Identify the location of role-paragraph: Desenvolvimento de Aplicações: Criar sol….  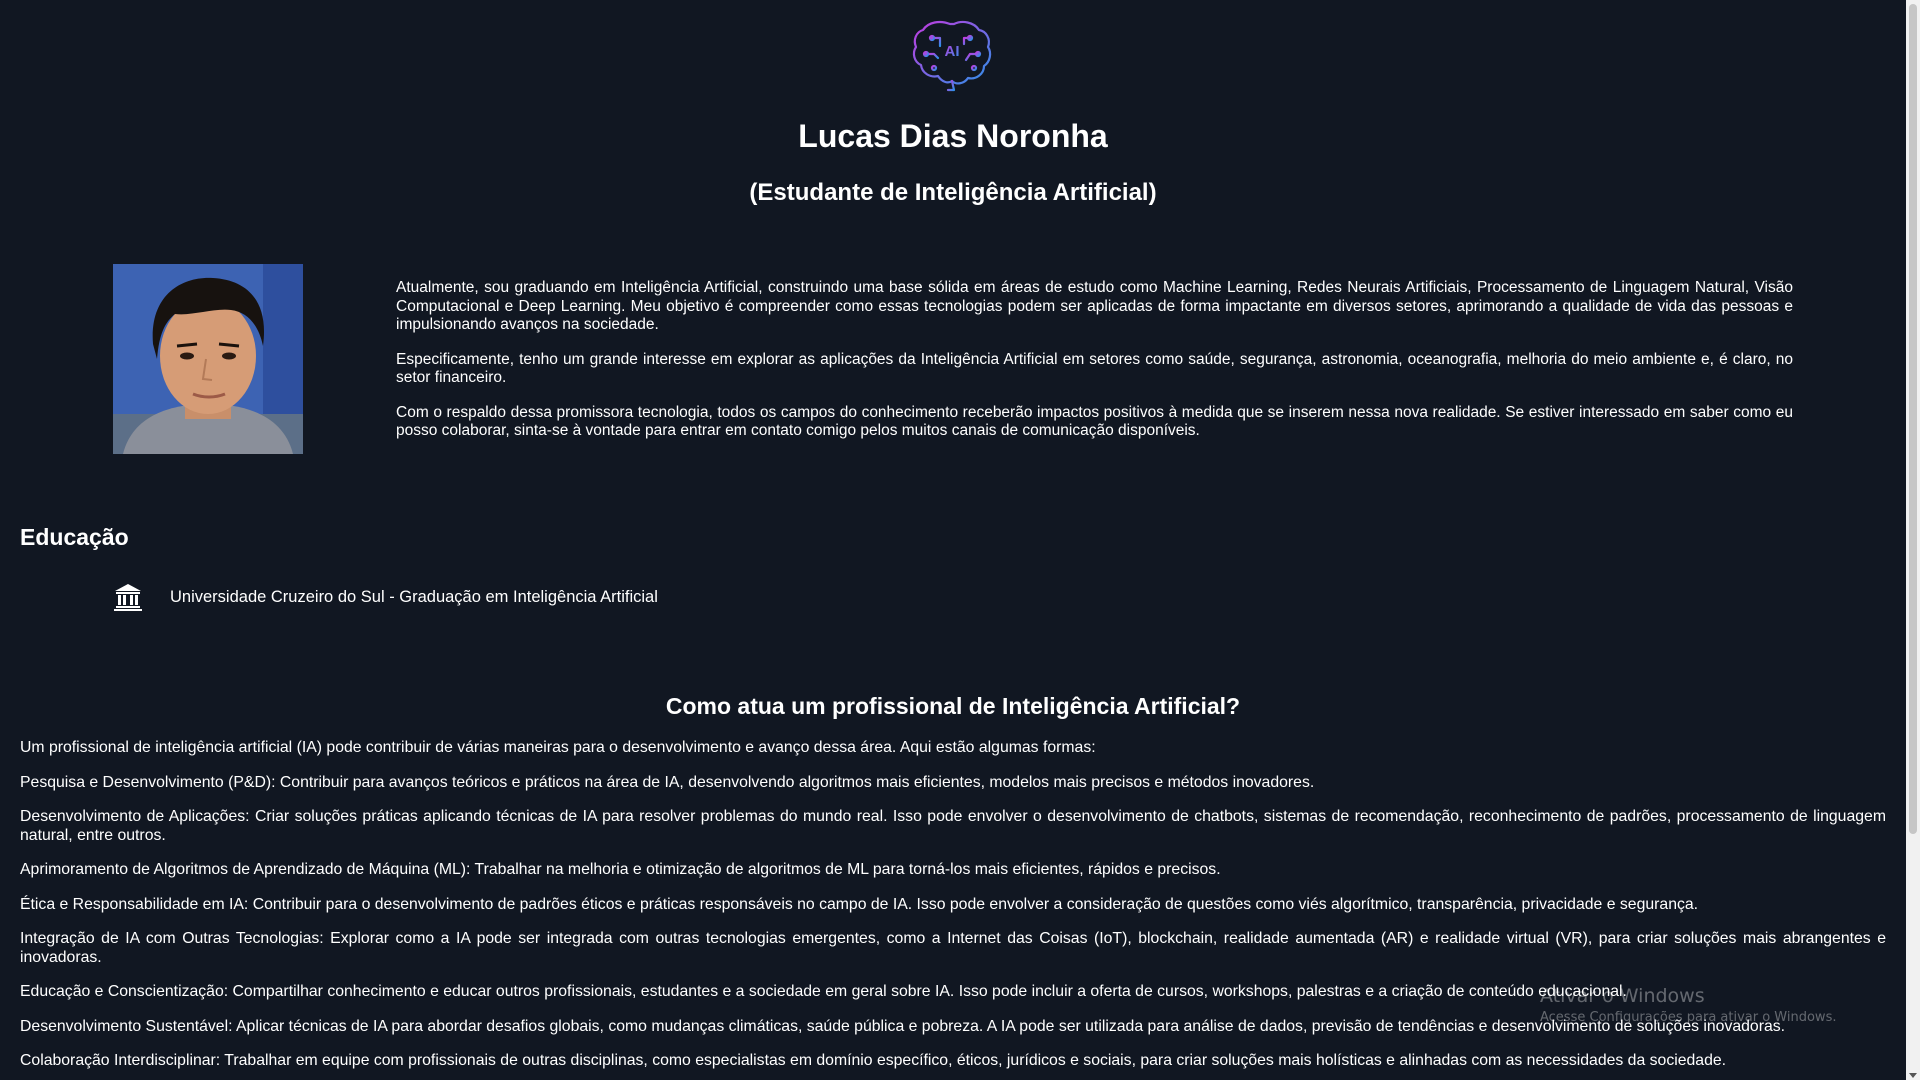
(953, 826).